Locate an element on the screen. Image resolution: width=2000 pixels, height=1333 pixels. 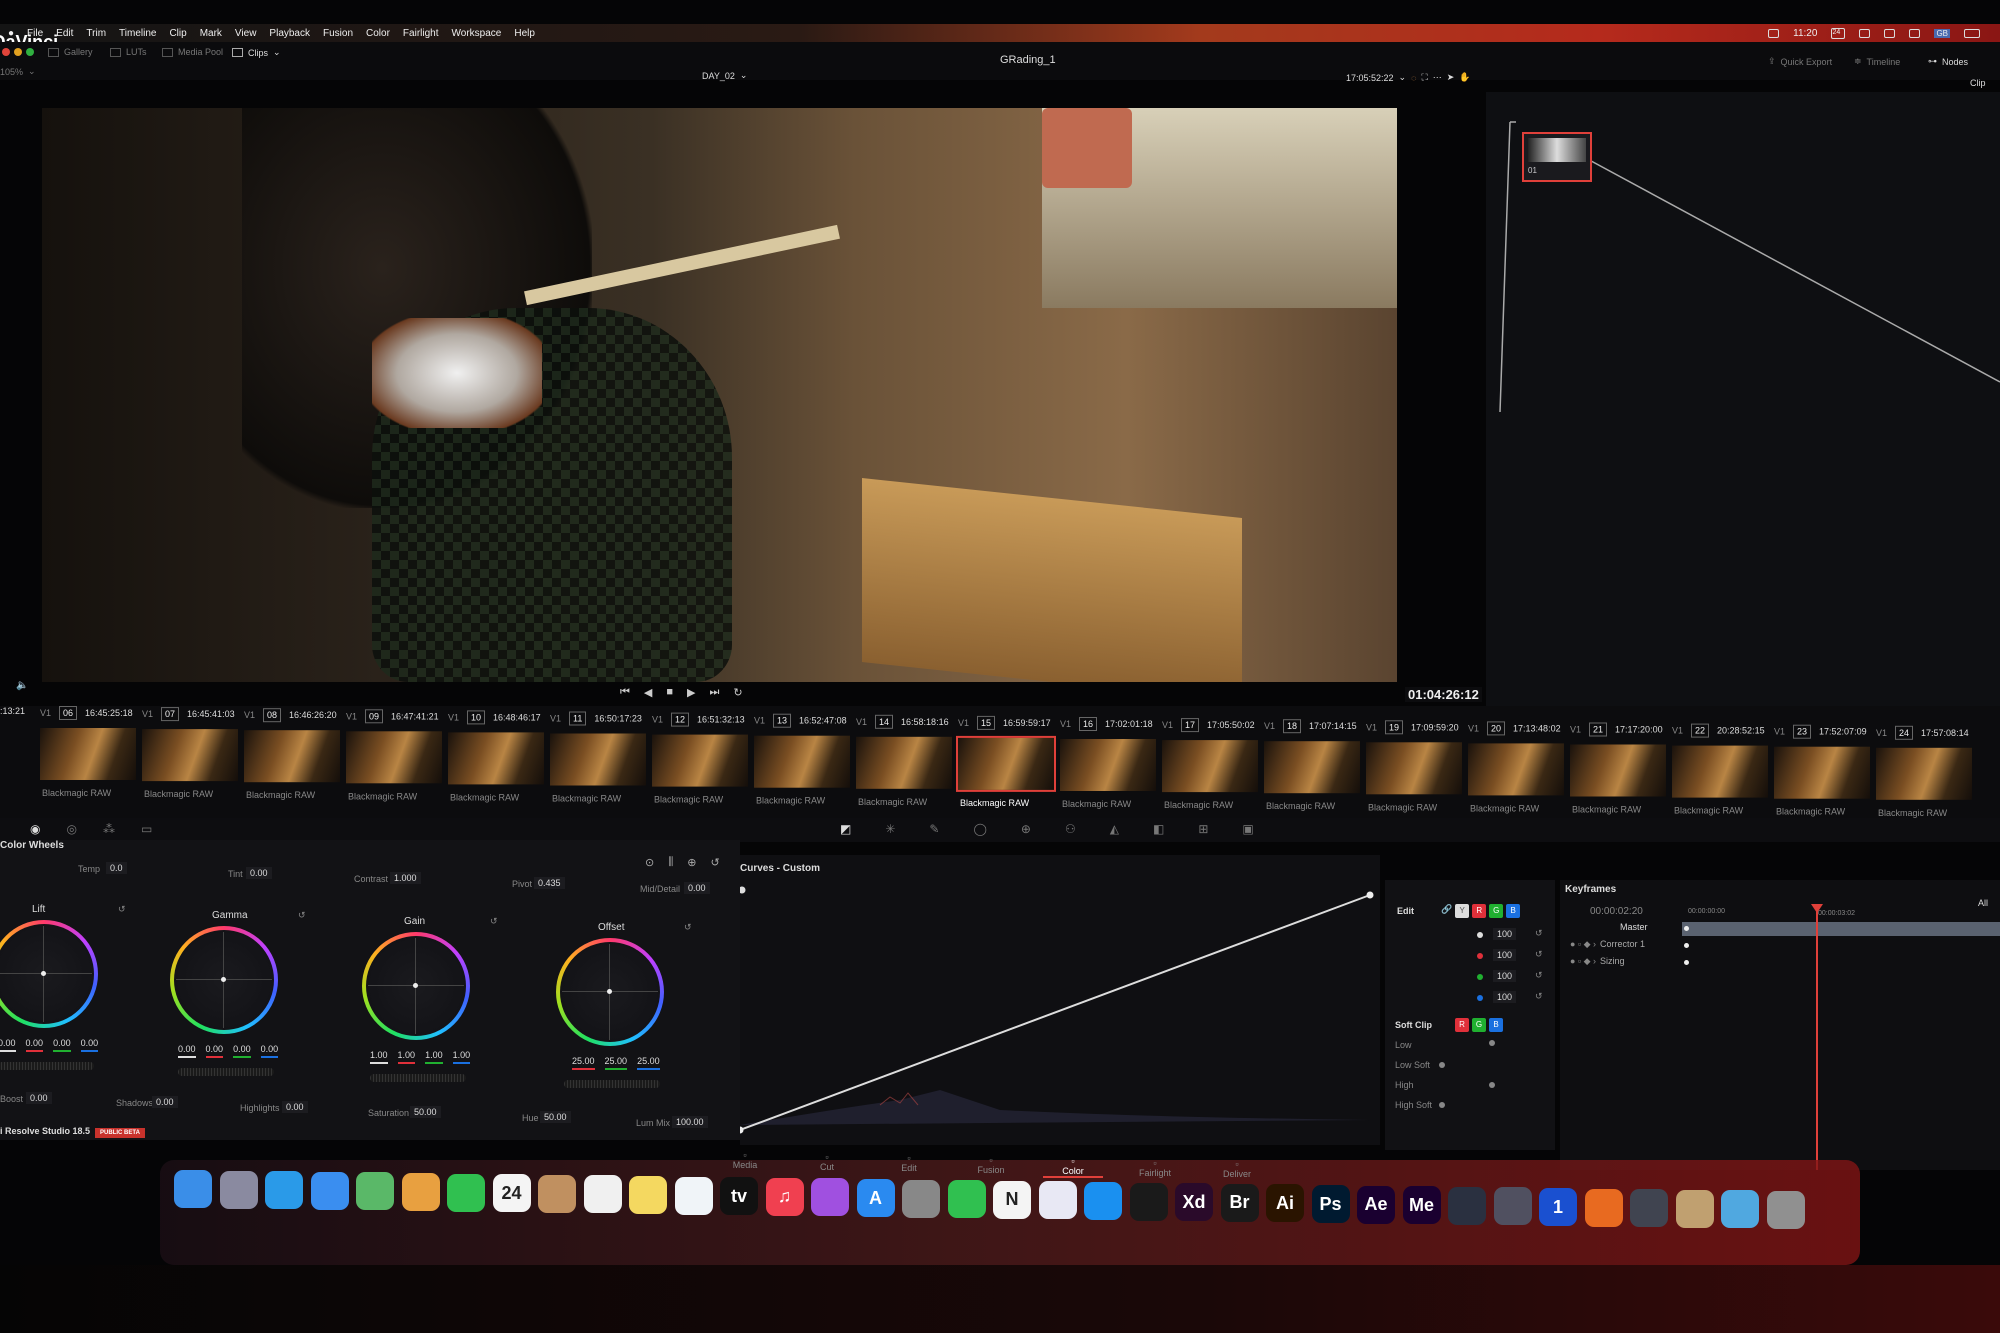
page-tab-fusion: ▫ Fusion is located at coordinates (991, 1165).